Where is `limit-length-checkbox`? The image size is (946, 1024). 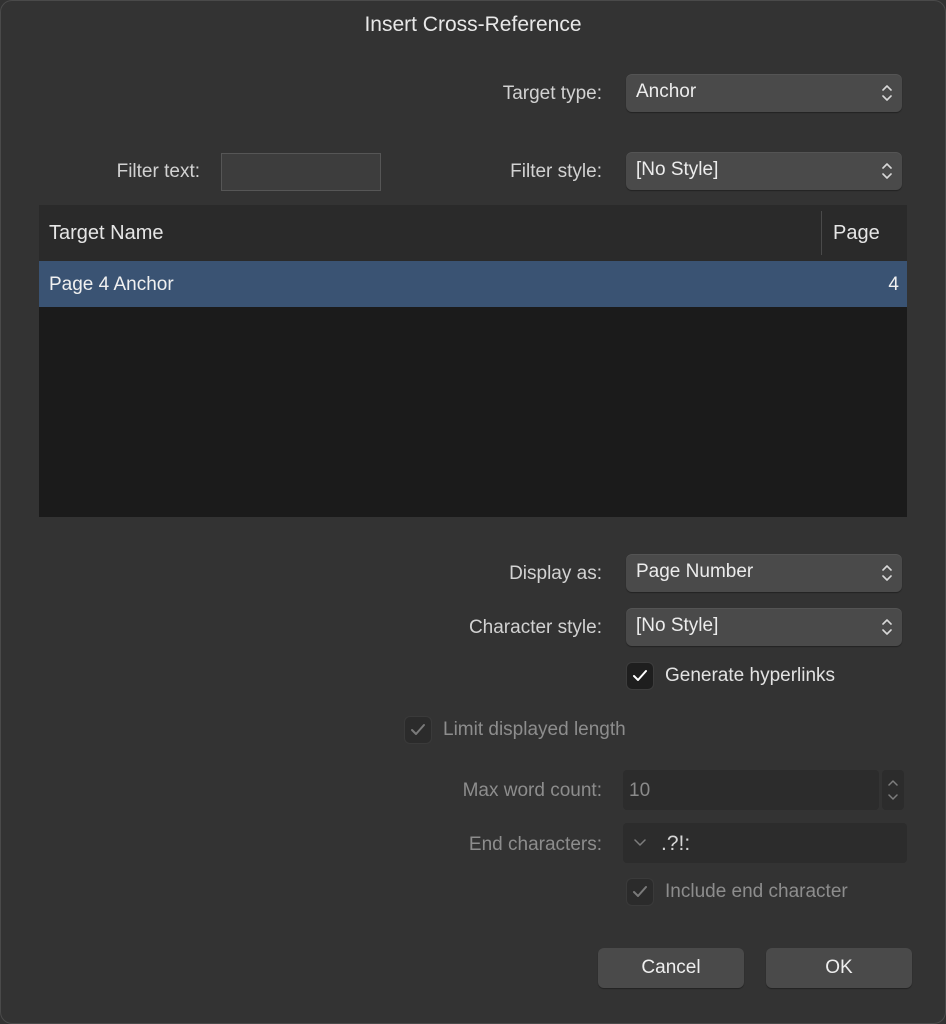
limit-length-checkbox is located at coordinates (418, 730).